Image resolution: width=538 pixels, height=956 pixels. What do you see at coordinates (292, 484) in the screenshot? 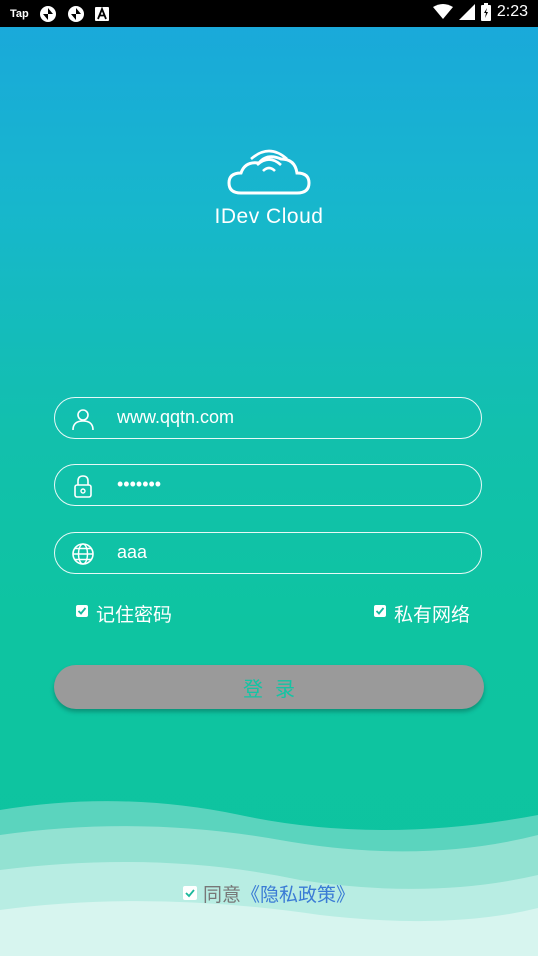
I see `password-input` at bounding box center [292, 484].